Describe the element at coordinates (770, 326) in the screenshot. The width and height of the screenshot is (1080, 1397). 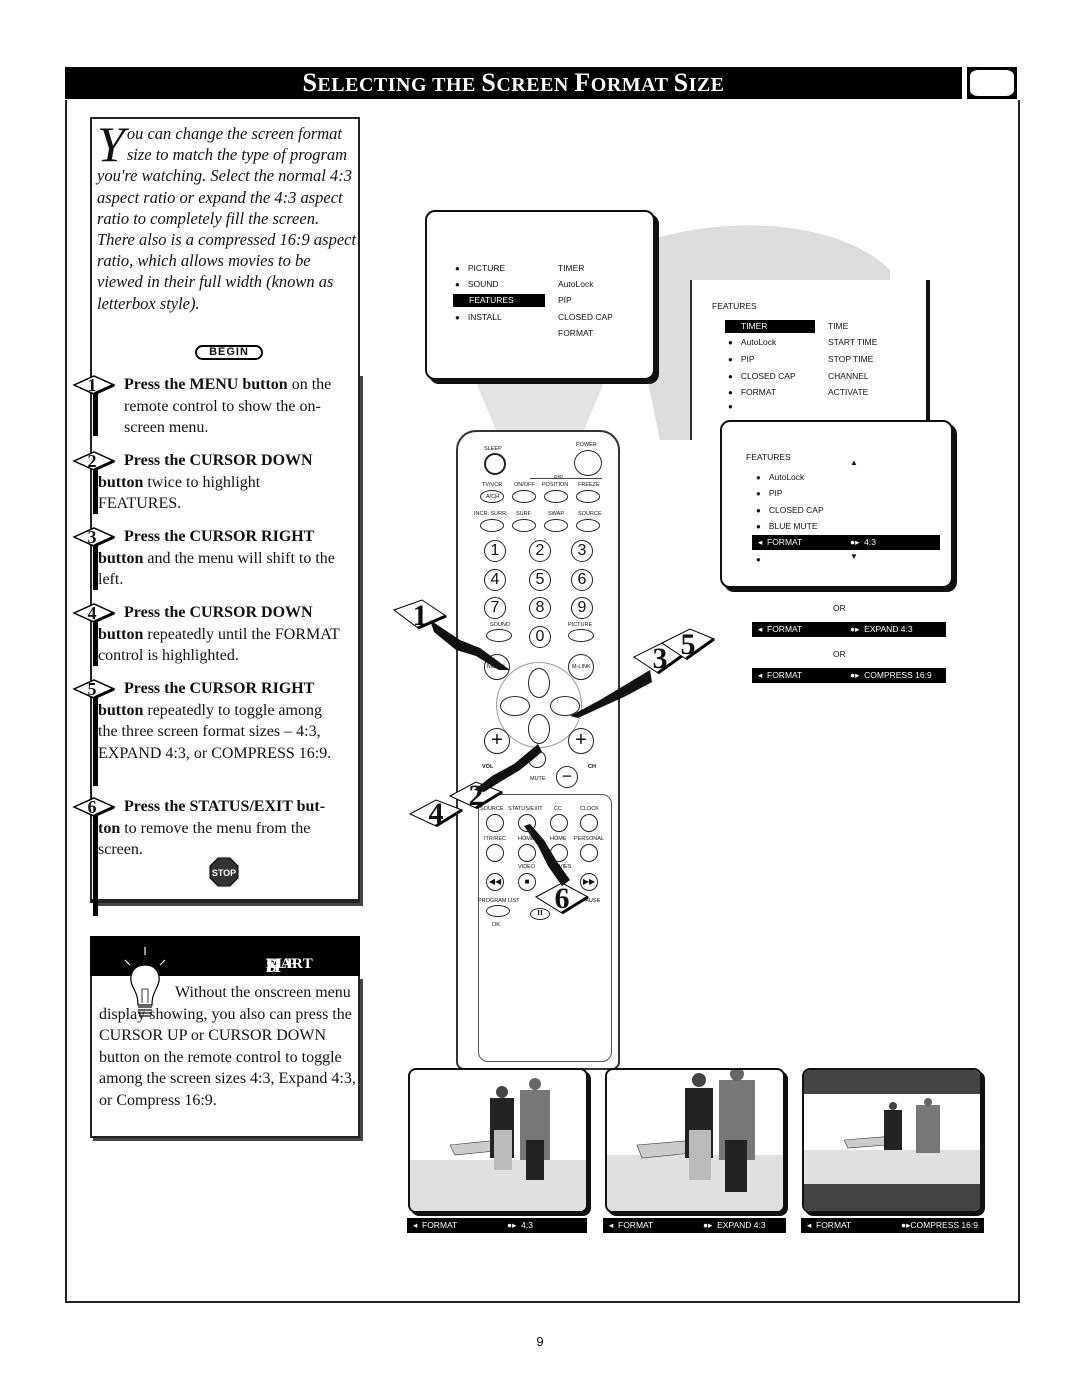
I see `menu-item-timer-highlighted: TIMER` at that location.